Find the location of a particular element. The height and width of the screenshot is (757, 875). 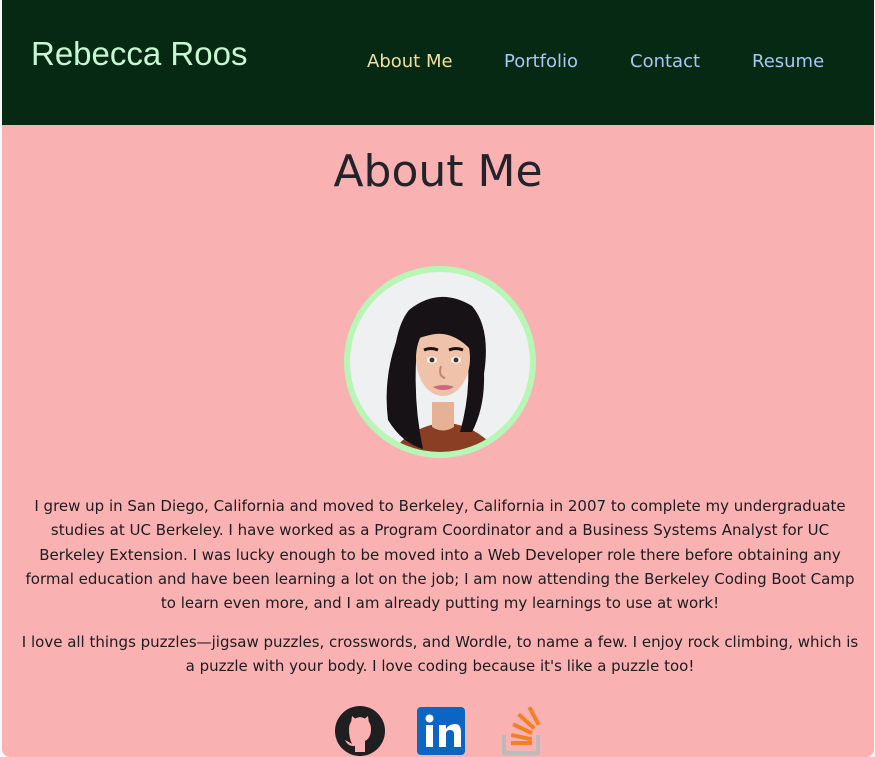

linkedin-icon is located at coordinates (441, 731).